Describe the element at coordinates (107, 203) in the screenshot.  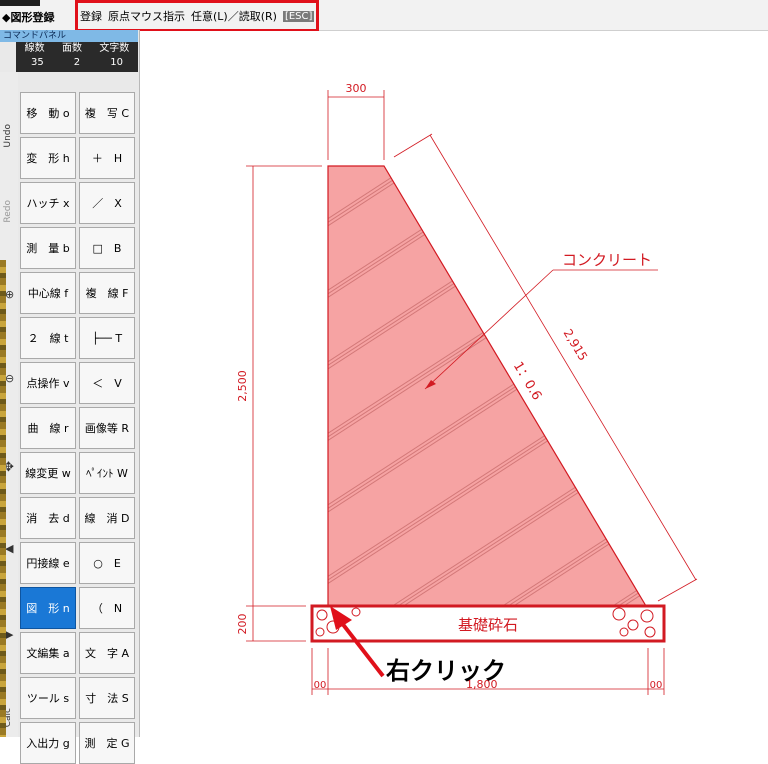
I see `command-button-2-1: ／ X` at that location.